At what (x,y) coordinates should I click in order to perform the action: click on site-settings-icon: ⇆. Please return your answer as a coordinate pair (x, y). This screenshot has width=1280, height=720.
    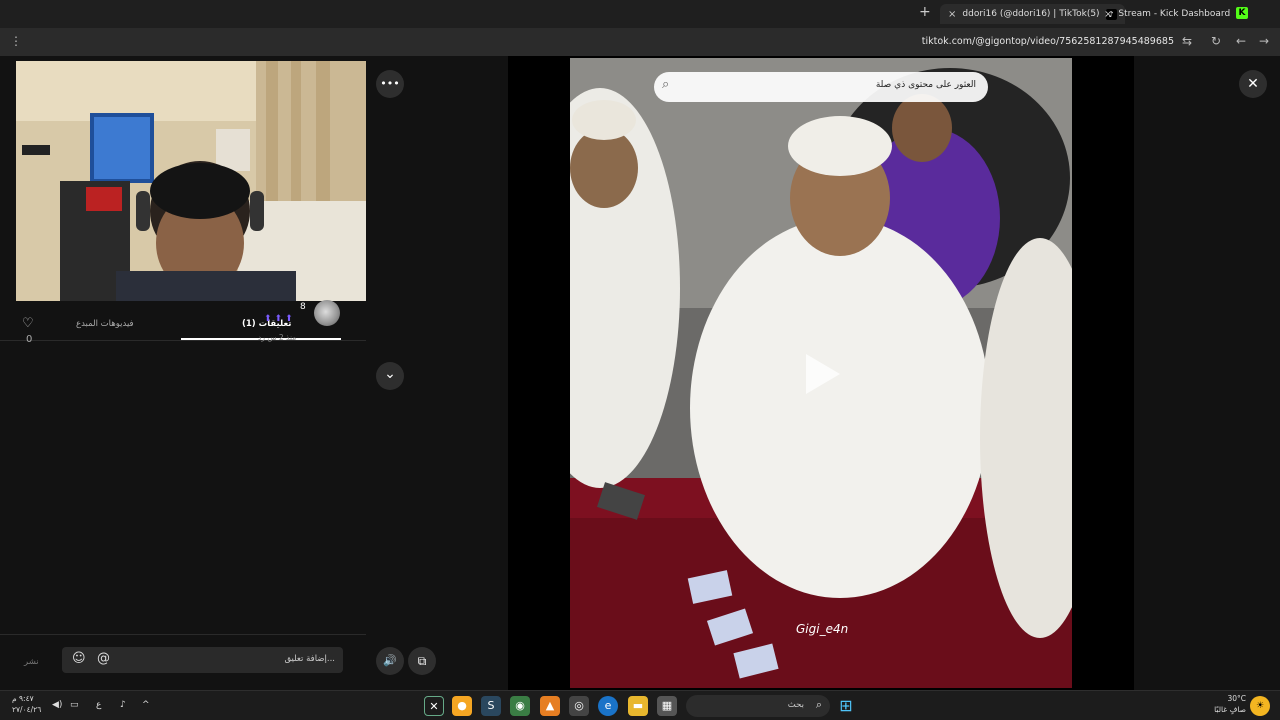
    Looking at the image, I should click on (1187, 41).